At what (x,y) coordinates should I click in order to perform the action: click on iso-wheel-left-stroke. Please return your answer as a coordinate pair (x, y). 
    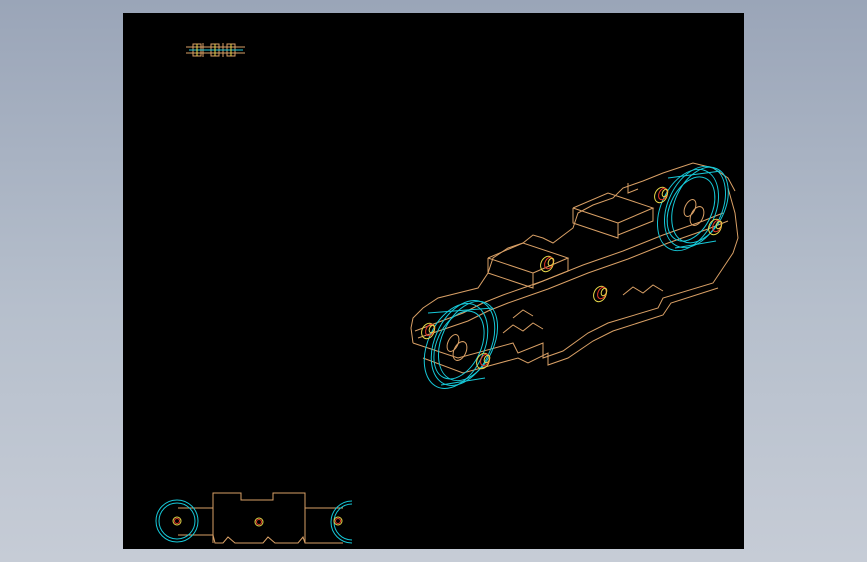
    Looking at the image, I should click on (468, 341).